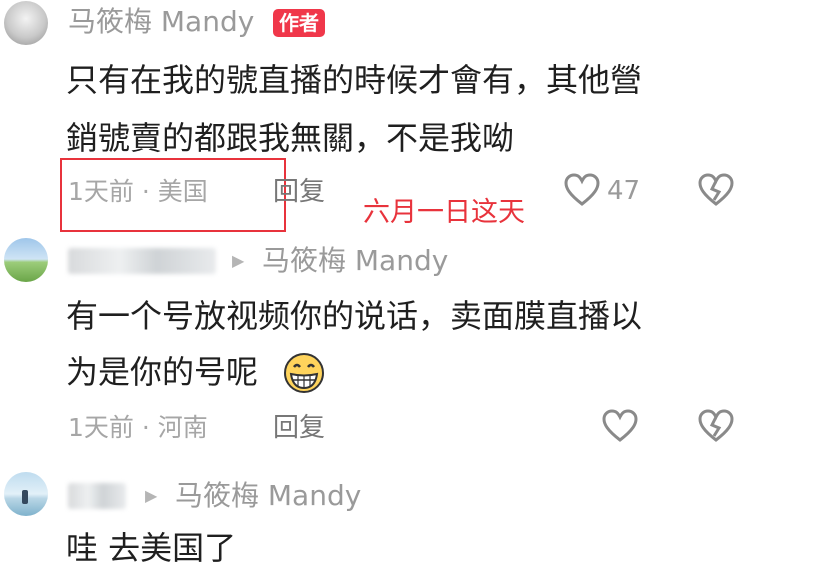 The width and height of the screenshot is (819, 576). Describe the element at coordinates (354, 80) in the screenshot. I see `comment-text-line: 只有在我的號直播的時候才會有，其他營` at that location.